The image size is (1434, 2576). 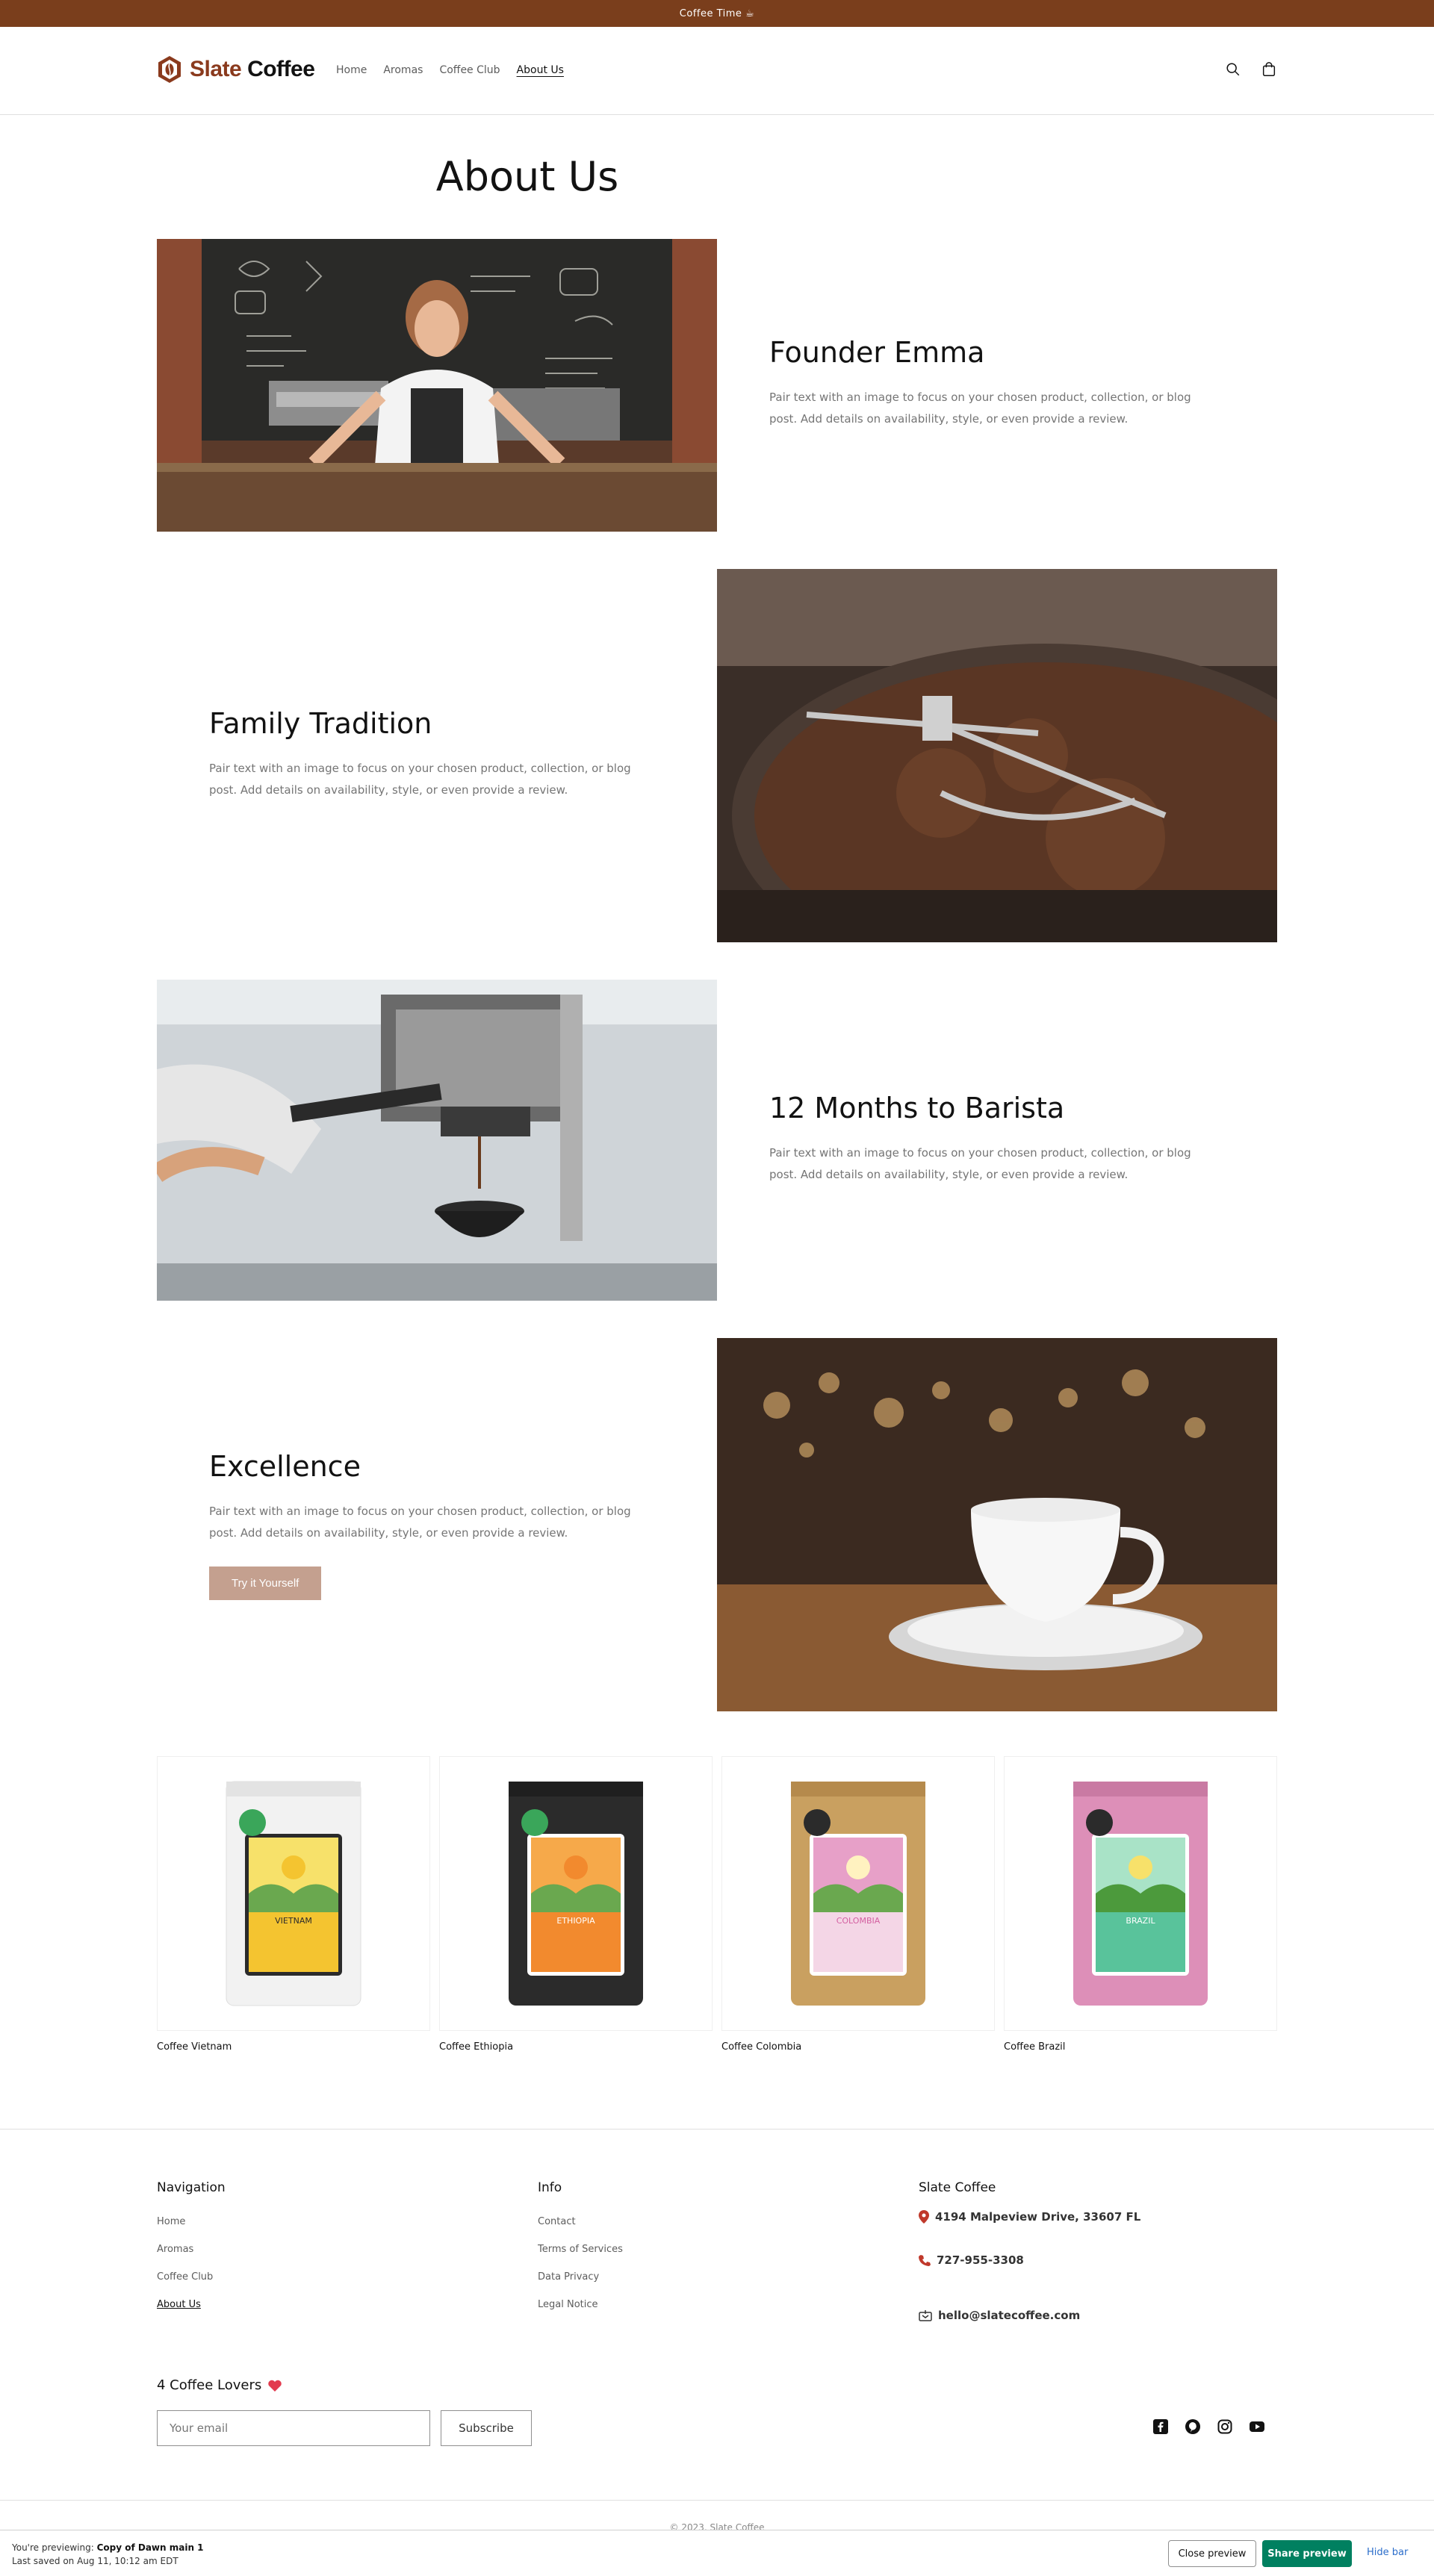 What do you see at coordinates (580, 2277) in the screenshot?
I see `footer-link-privacy: Data Privacy` at bounding box center [580, 2277].